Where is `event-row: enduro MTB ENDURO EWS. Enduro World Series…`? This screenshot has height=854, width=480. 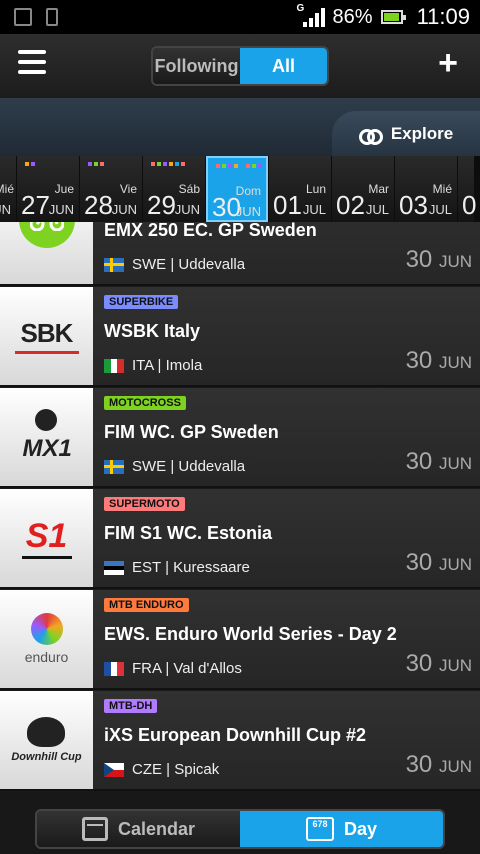 event-row: enduro MTB ENDURO EWS. Enduro World Series… is located at coordinates (240, 640).